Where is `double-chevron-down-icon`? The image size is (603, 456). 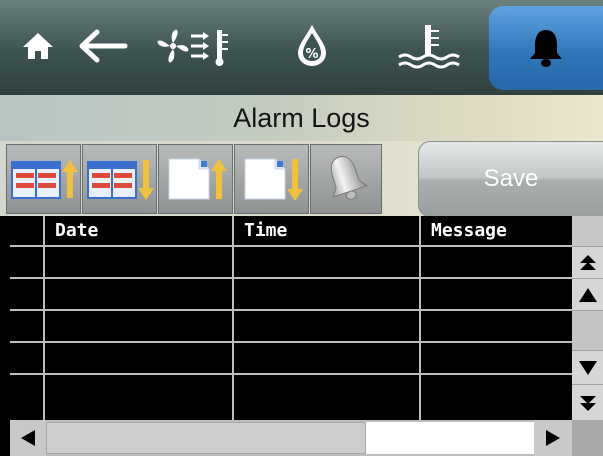
double-chevron-down-icon is located at coordinates (587, 403).